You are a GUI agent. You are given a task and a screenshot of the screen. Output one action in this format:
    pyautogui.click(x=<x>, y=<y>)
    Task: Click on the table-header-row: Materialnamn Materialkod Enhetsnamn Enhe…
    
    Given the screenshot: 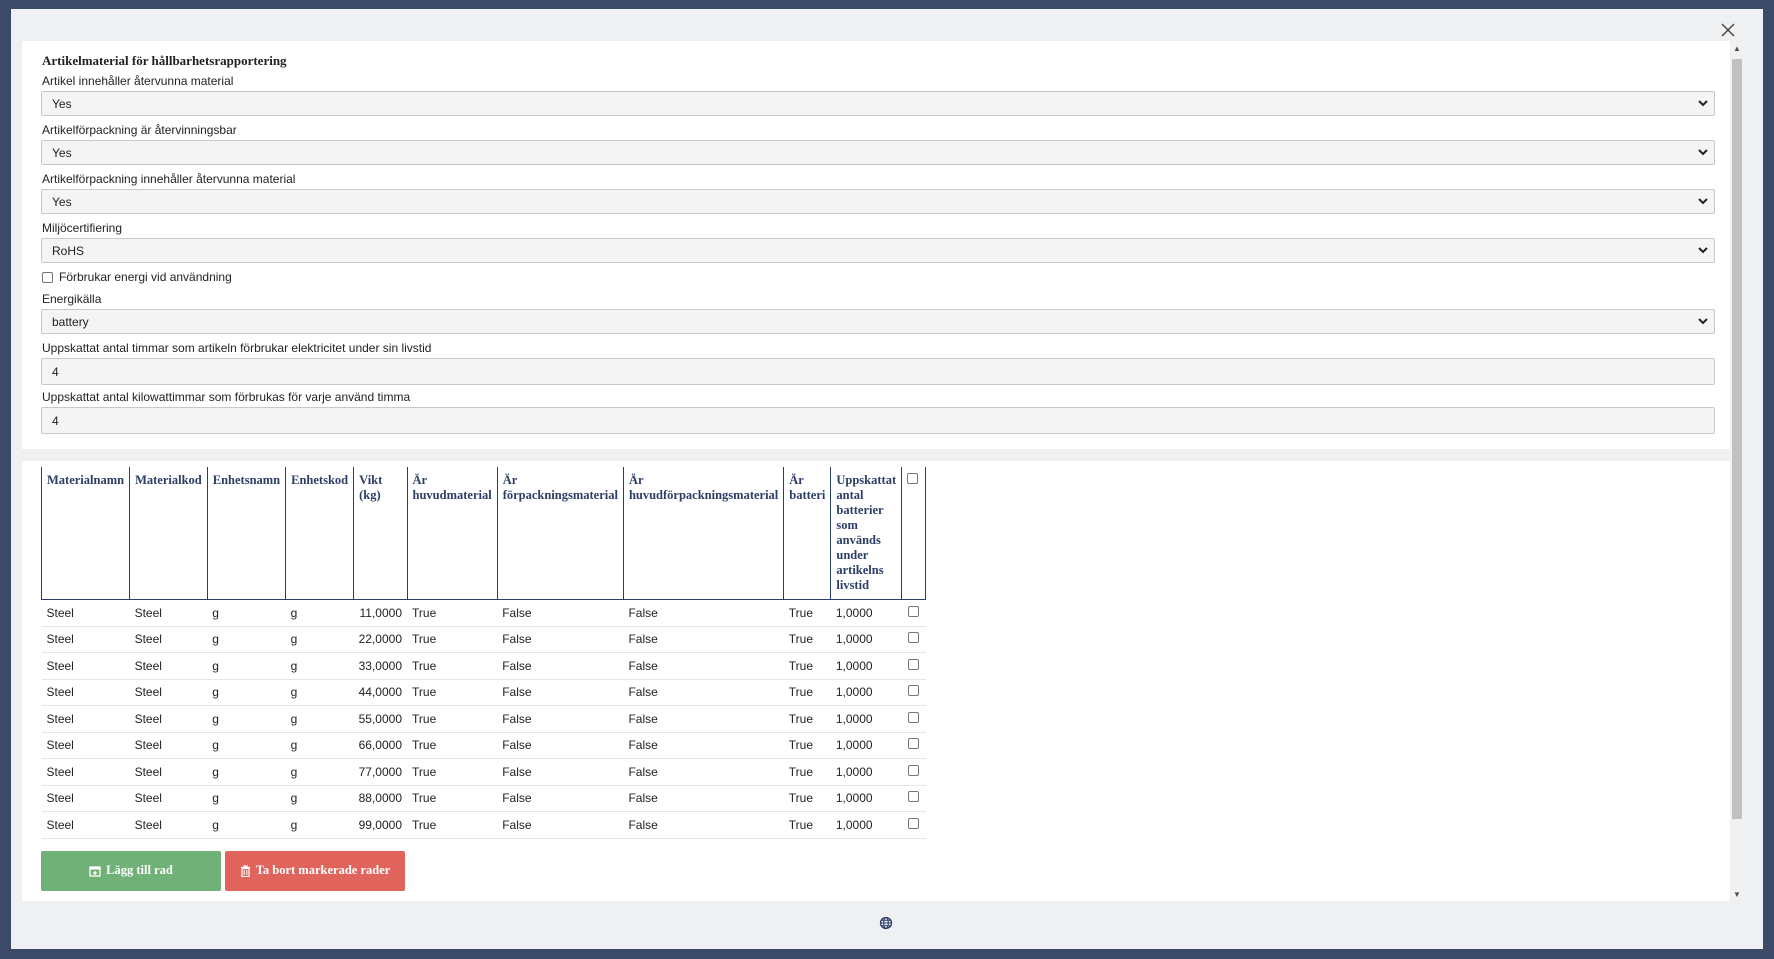 What is the action you would take?
    pyautogui.click(x=483, y=533)
    